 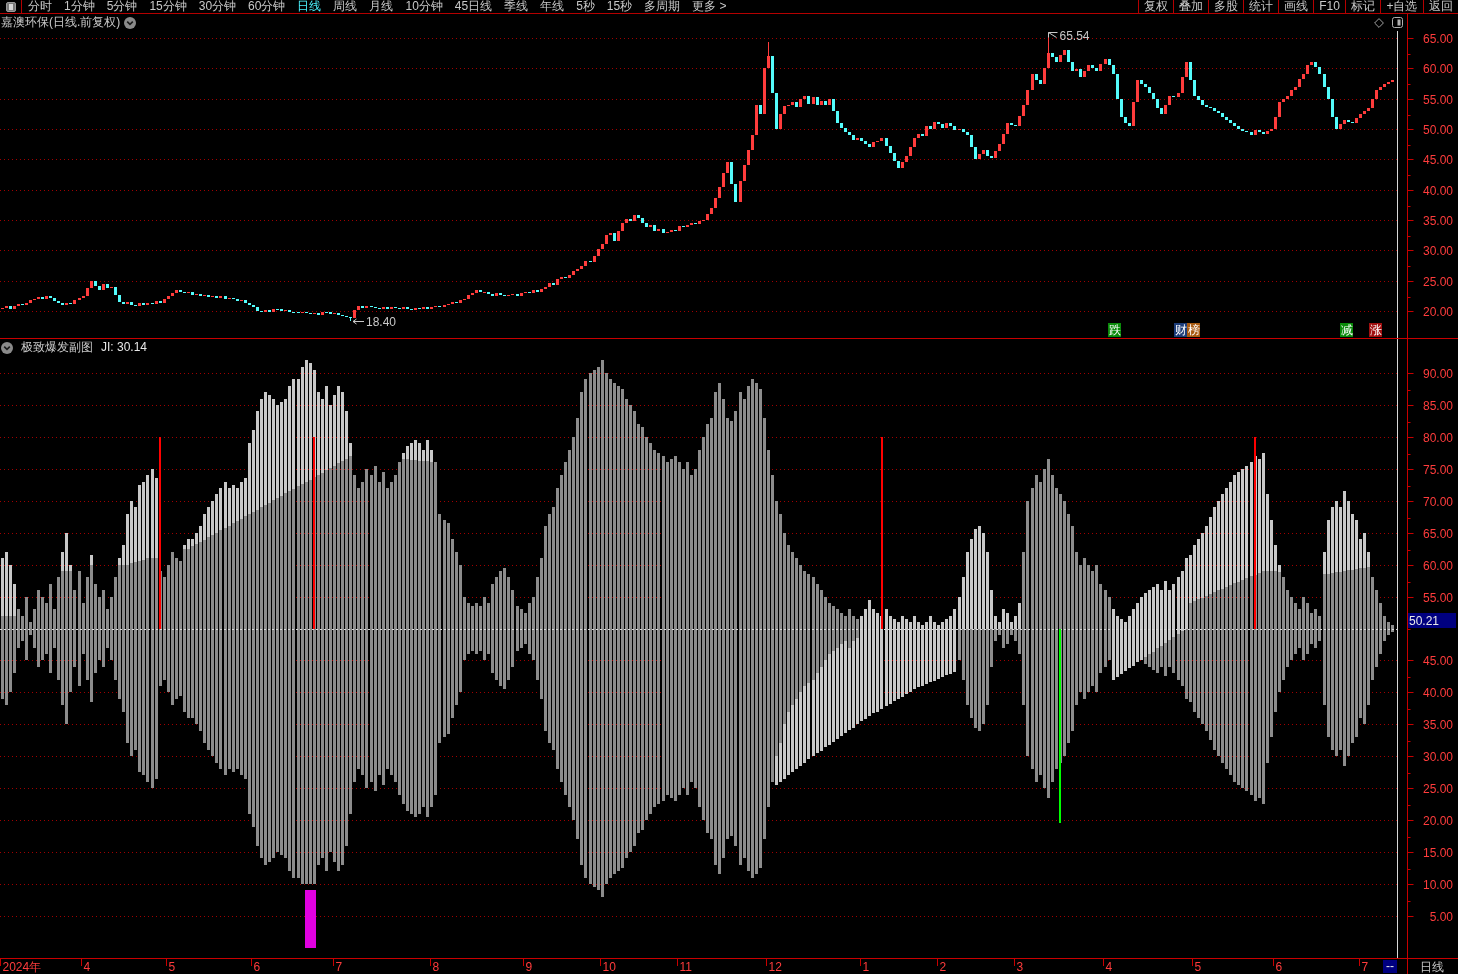 What do you see at coordinates (529, 967) in the screenshot?
I see `date-label: 9` at bounding box center [529, 967].